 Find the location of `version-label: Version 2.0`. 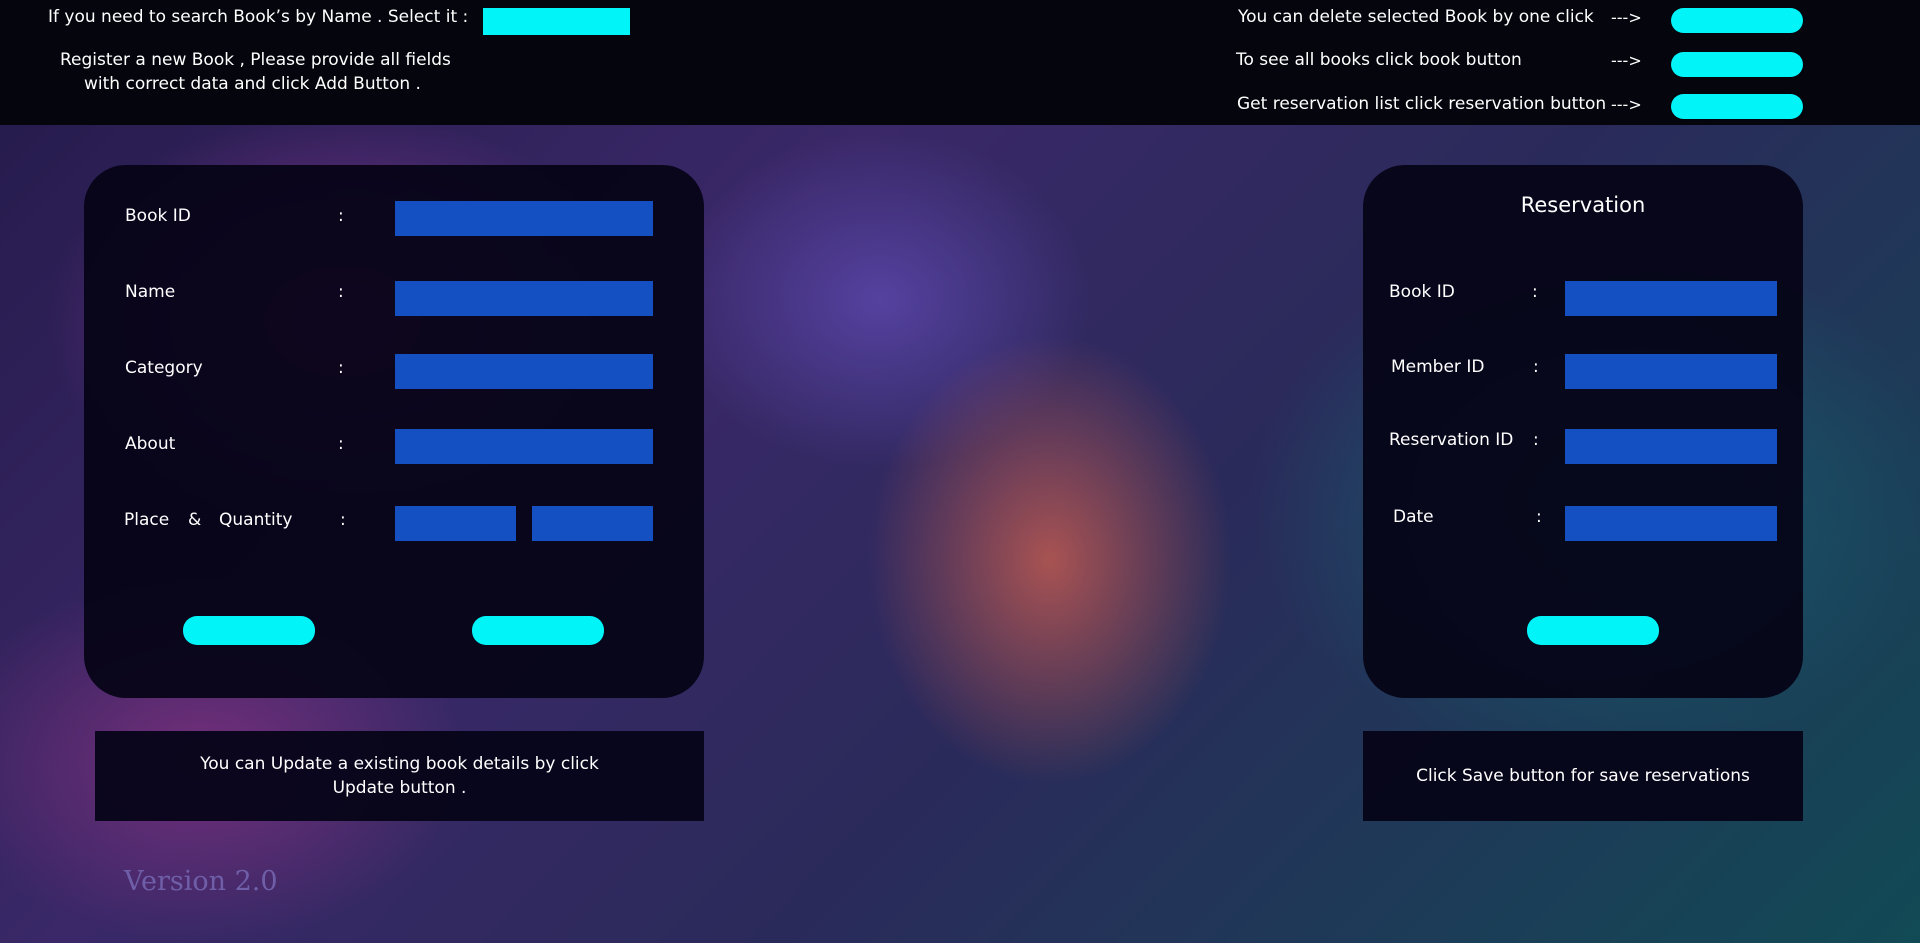

version-label: Version 2.0 is located at coordinates (201, 881).